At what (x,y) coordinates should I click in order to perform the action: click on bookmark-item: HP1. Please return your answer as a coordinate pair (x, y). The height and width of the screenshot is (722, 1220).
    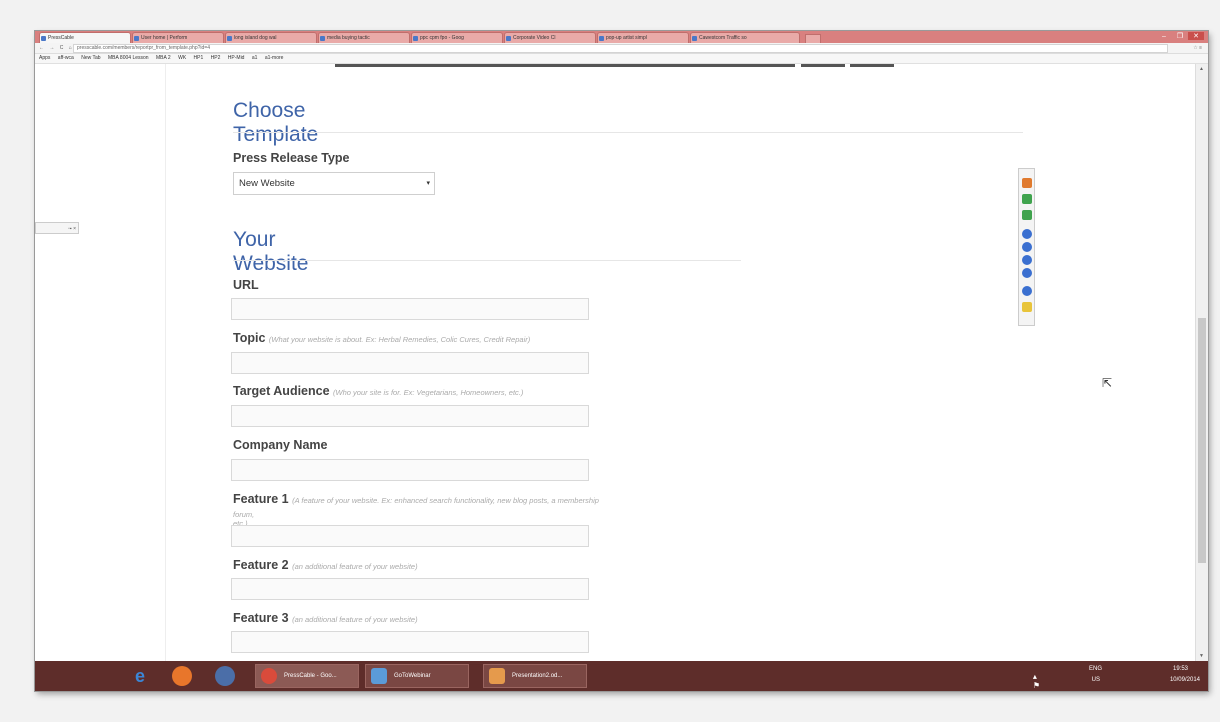
    Looking at the image, I should click on (199, 58).